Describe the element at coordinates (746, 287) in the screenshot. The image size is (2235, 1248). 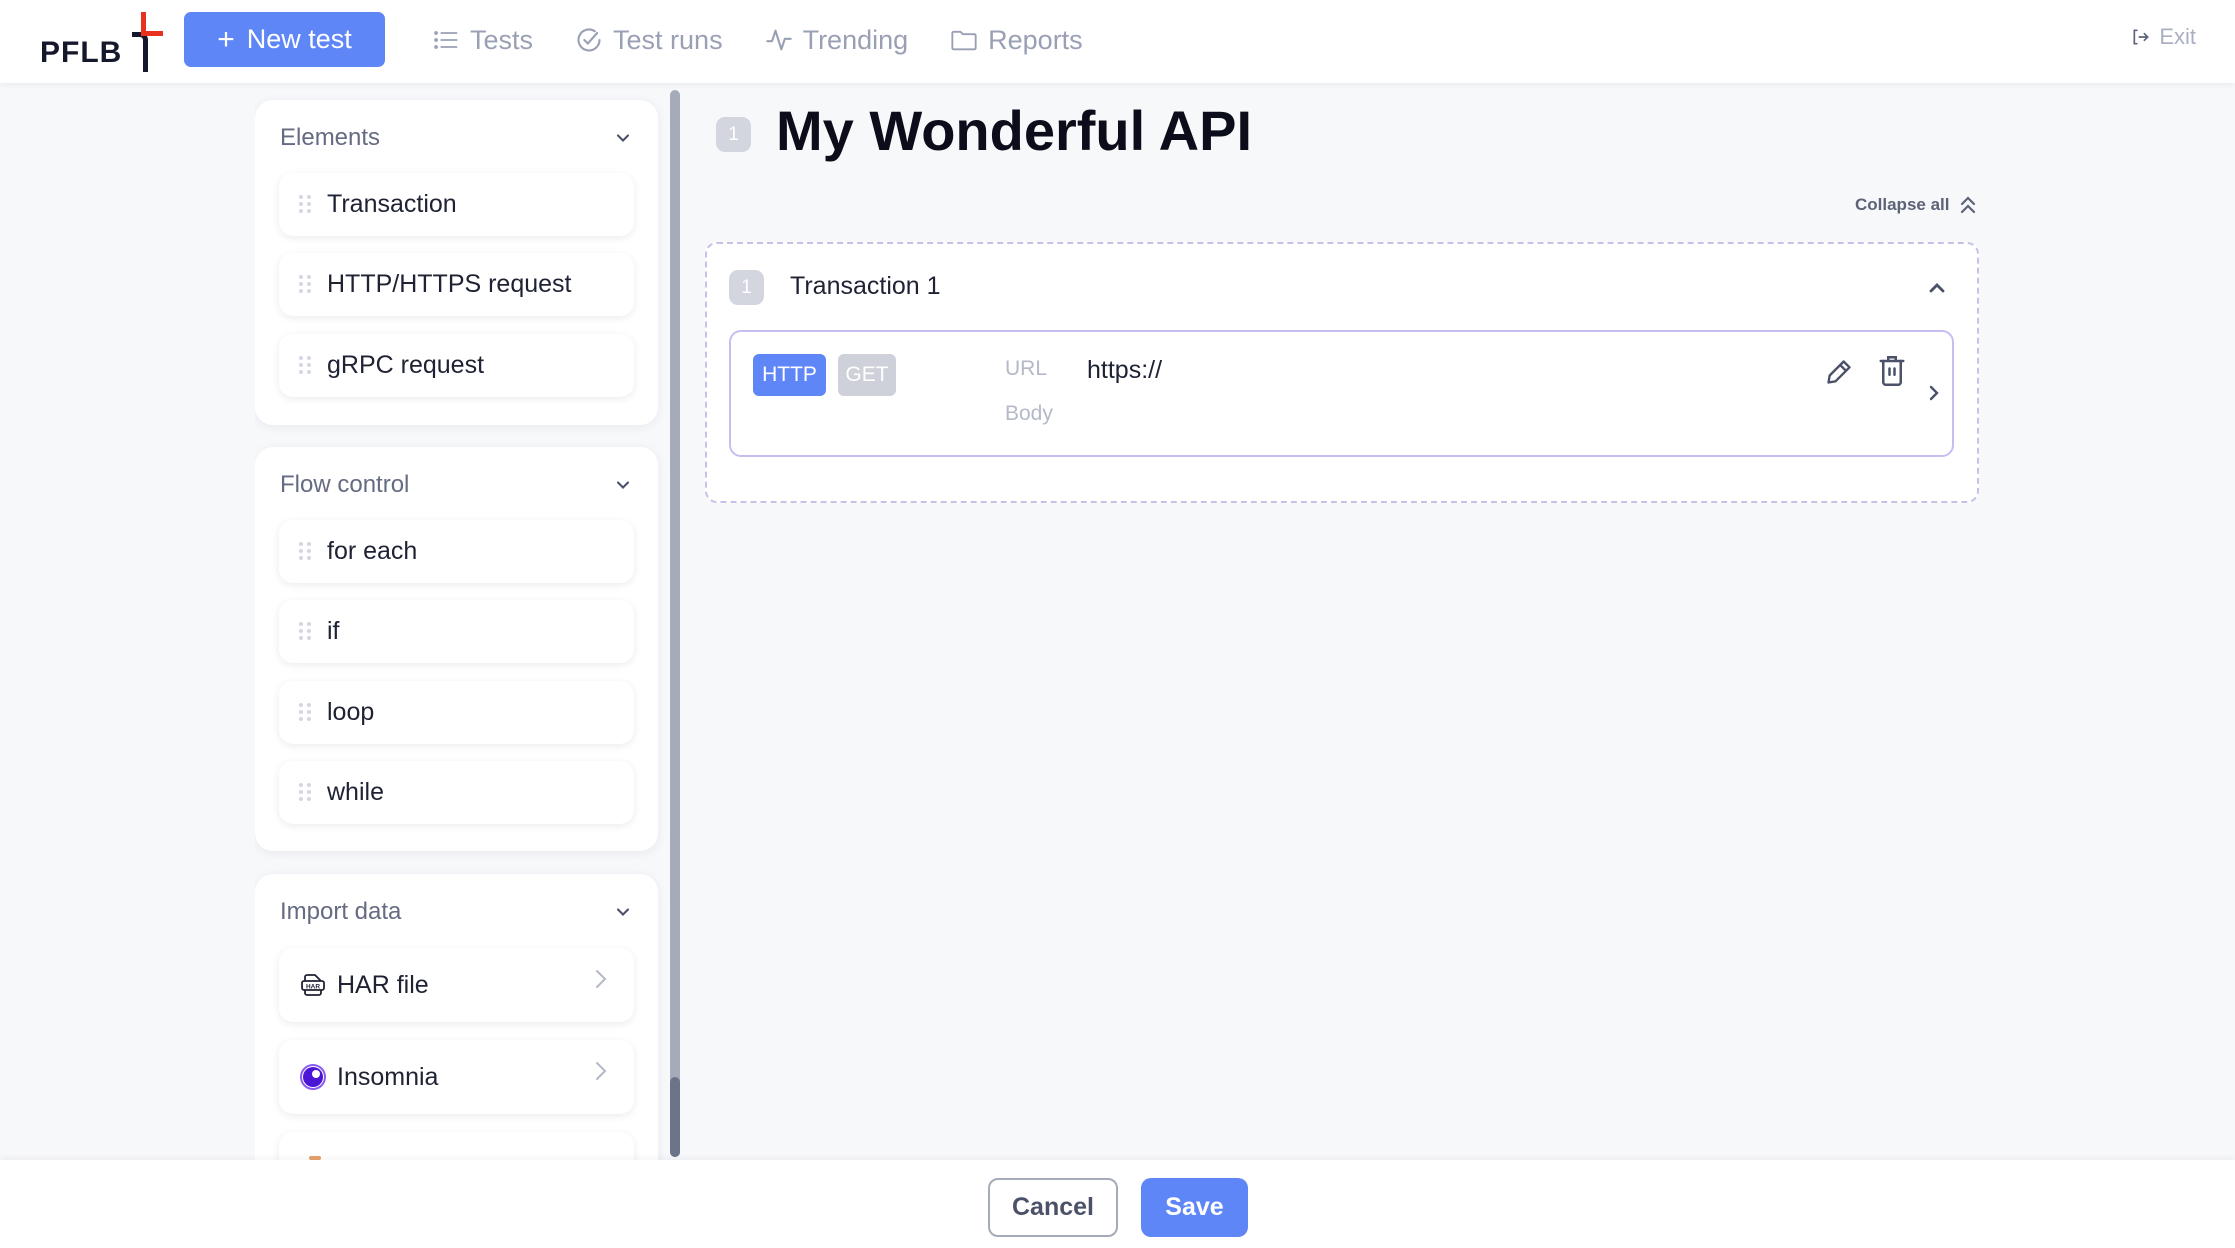
I see `transaction-index-badge: 1` at that location.